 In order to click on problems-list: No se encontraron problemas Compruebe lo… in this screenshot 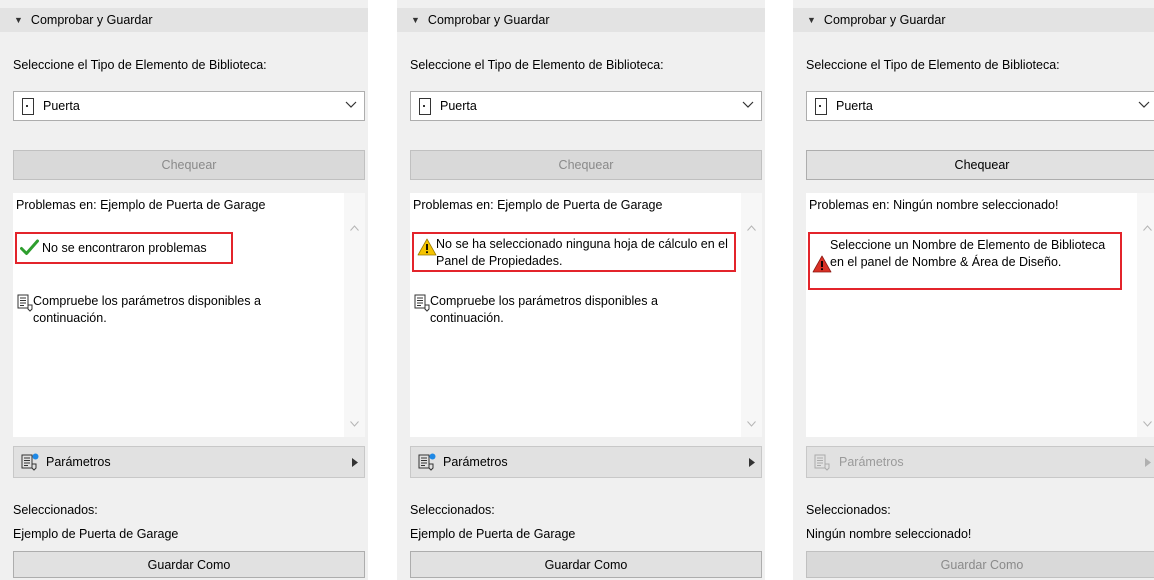, I will do `click(178, 327)`.